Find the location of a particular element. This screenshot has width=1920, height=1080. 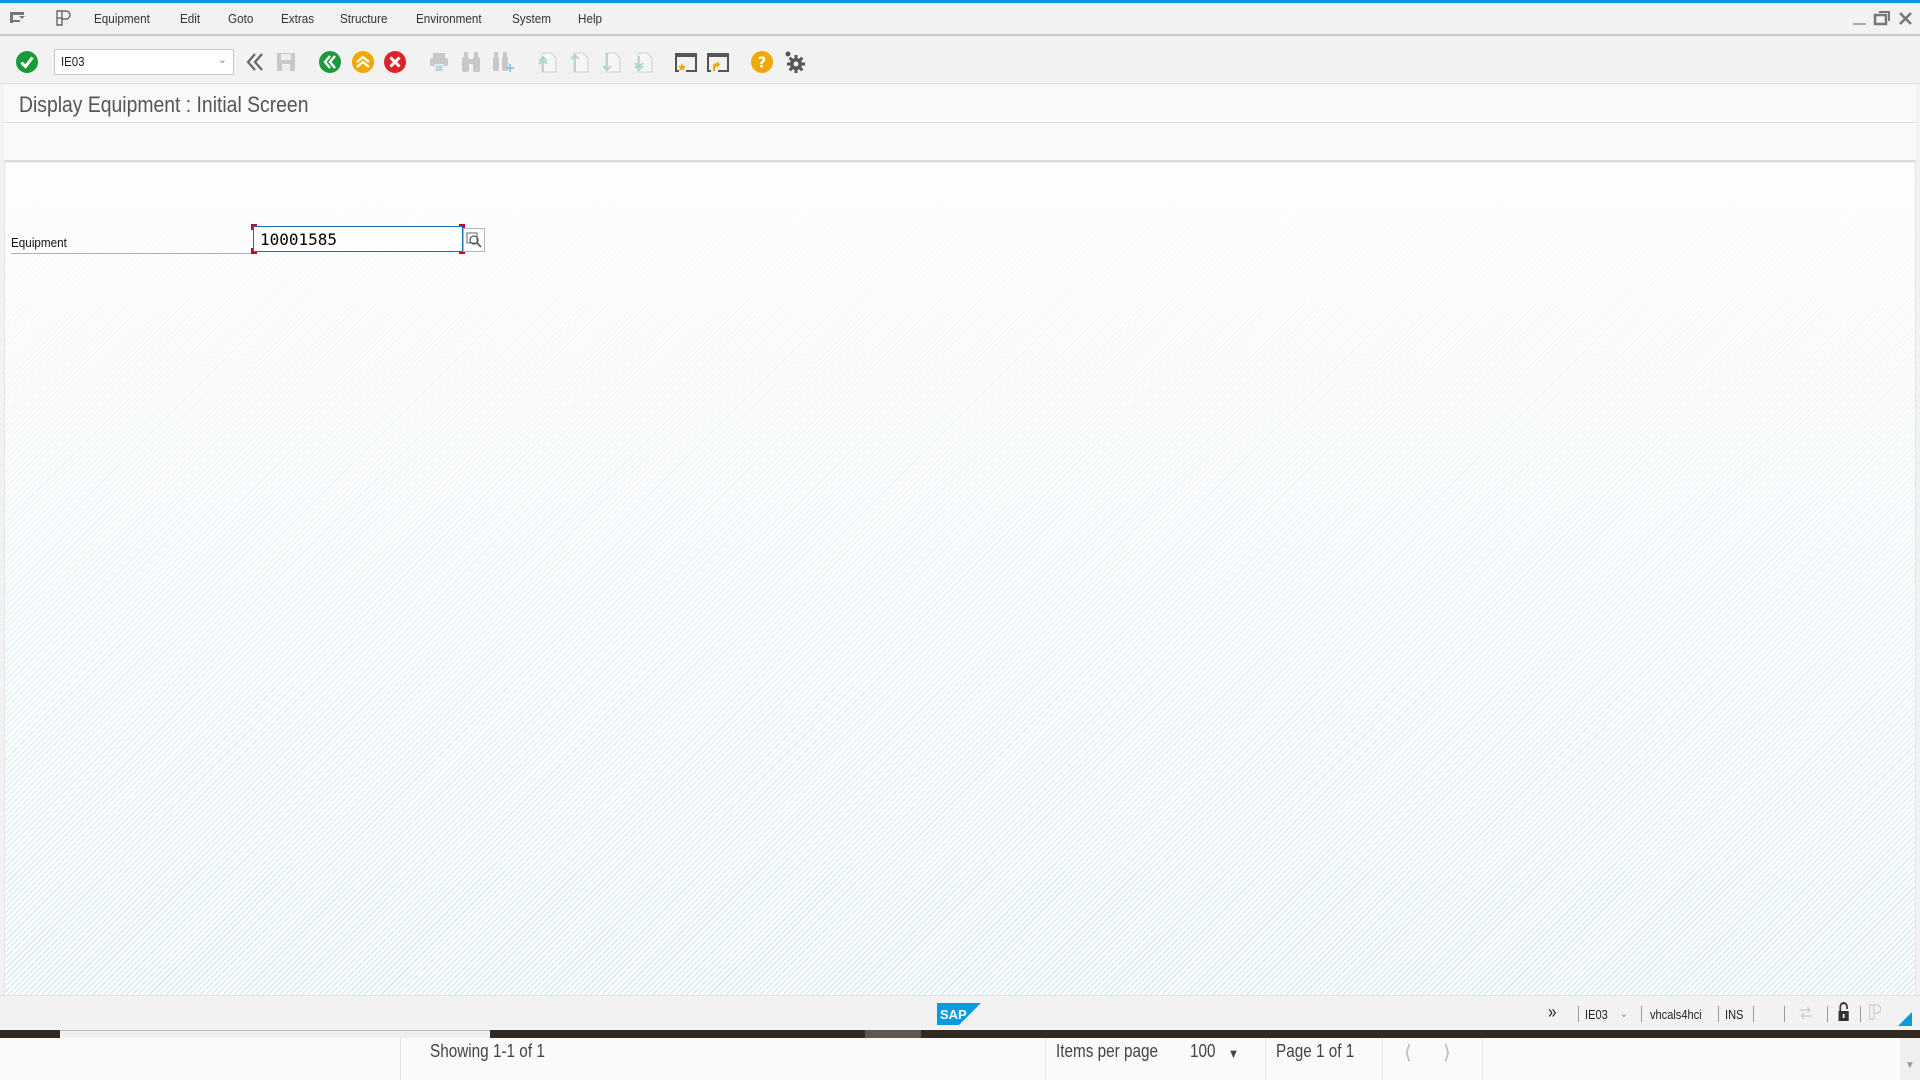

menu-system: System is located at coordinates (531, 18).